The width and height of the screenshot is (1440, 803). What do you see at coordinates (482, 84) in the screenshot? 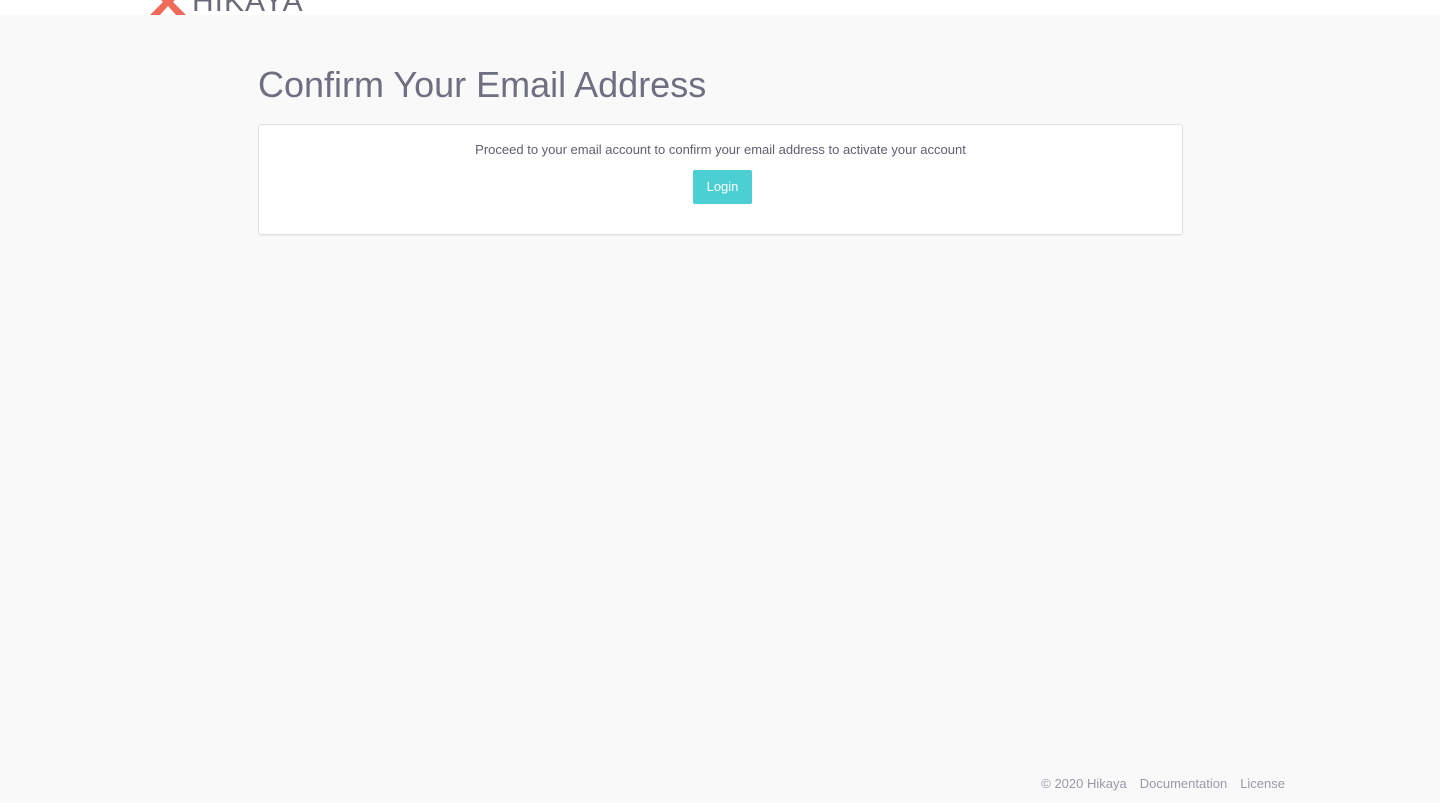
I see `page-title: Confirm Your Email Address` at bounding box center [482, 84].